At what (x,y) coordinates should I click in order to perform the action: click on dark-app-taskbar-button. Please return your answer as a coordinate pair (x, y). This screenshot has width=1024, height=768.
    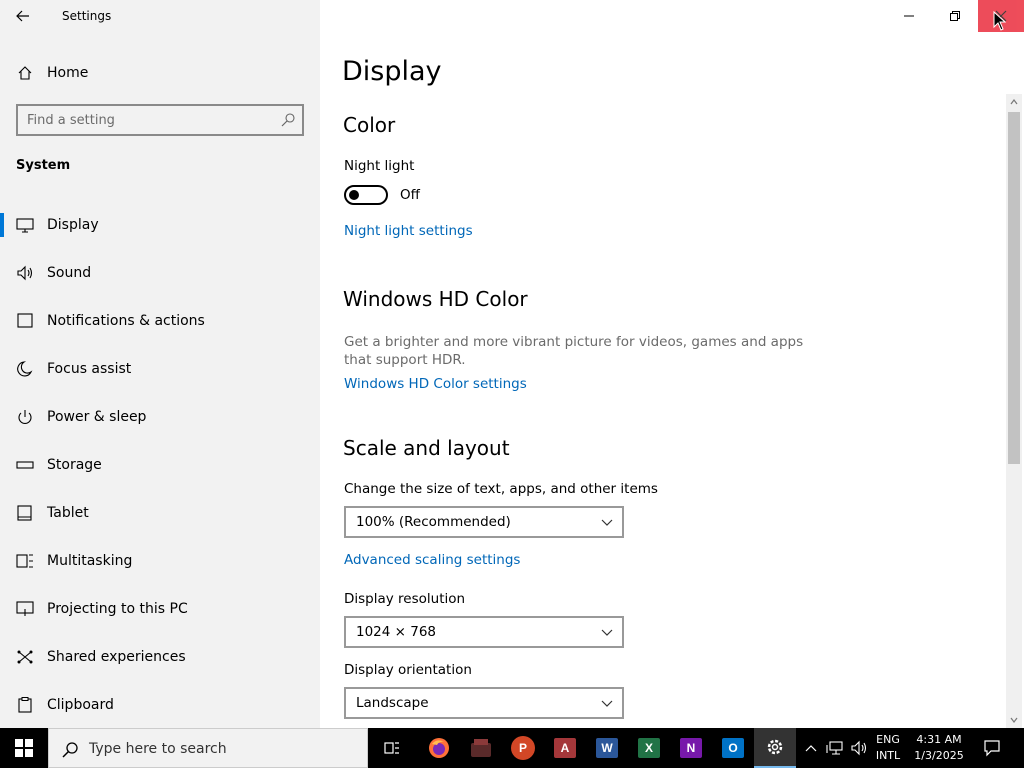
    Looking at the image, I should click on (481, 748).